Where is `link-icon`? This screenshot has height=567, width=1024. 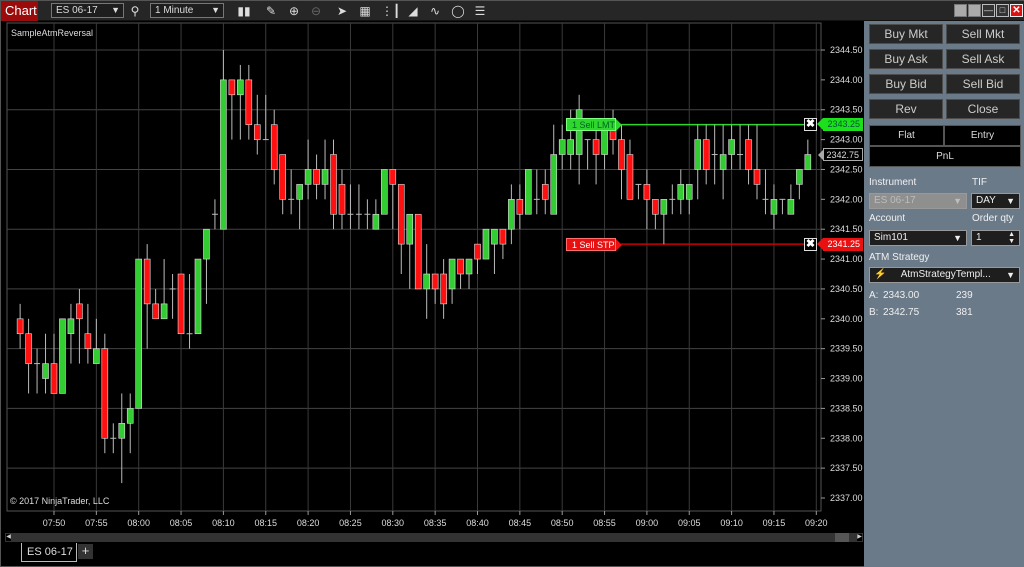
link-icon is located at coordinates (974, 10).